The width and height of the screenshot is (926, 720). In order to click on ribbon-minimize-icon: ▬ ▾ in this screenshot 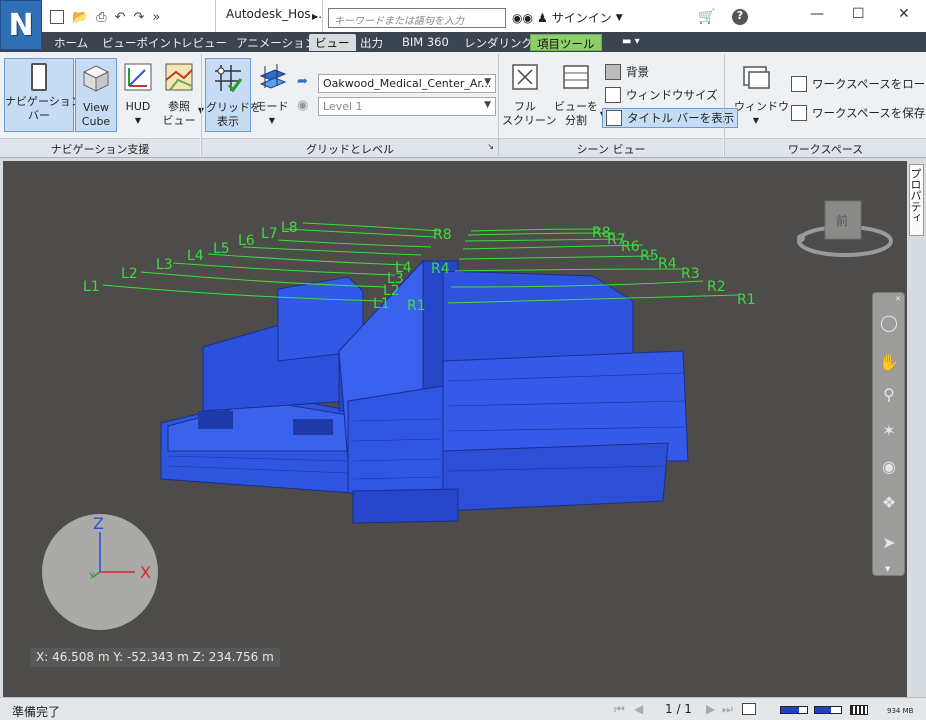, I will do `click(631, 41)`.